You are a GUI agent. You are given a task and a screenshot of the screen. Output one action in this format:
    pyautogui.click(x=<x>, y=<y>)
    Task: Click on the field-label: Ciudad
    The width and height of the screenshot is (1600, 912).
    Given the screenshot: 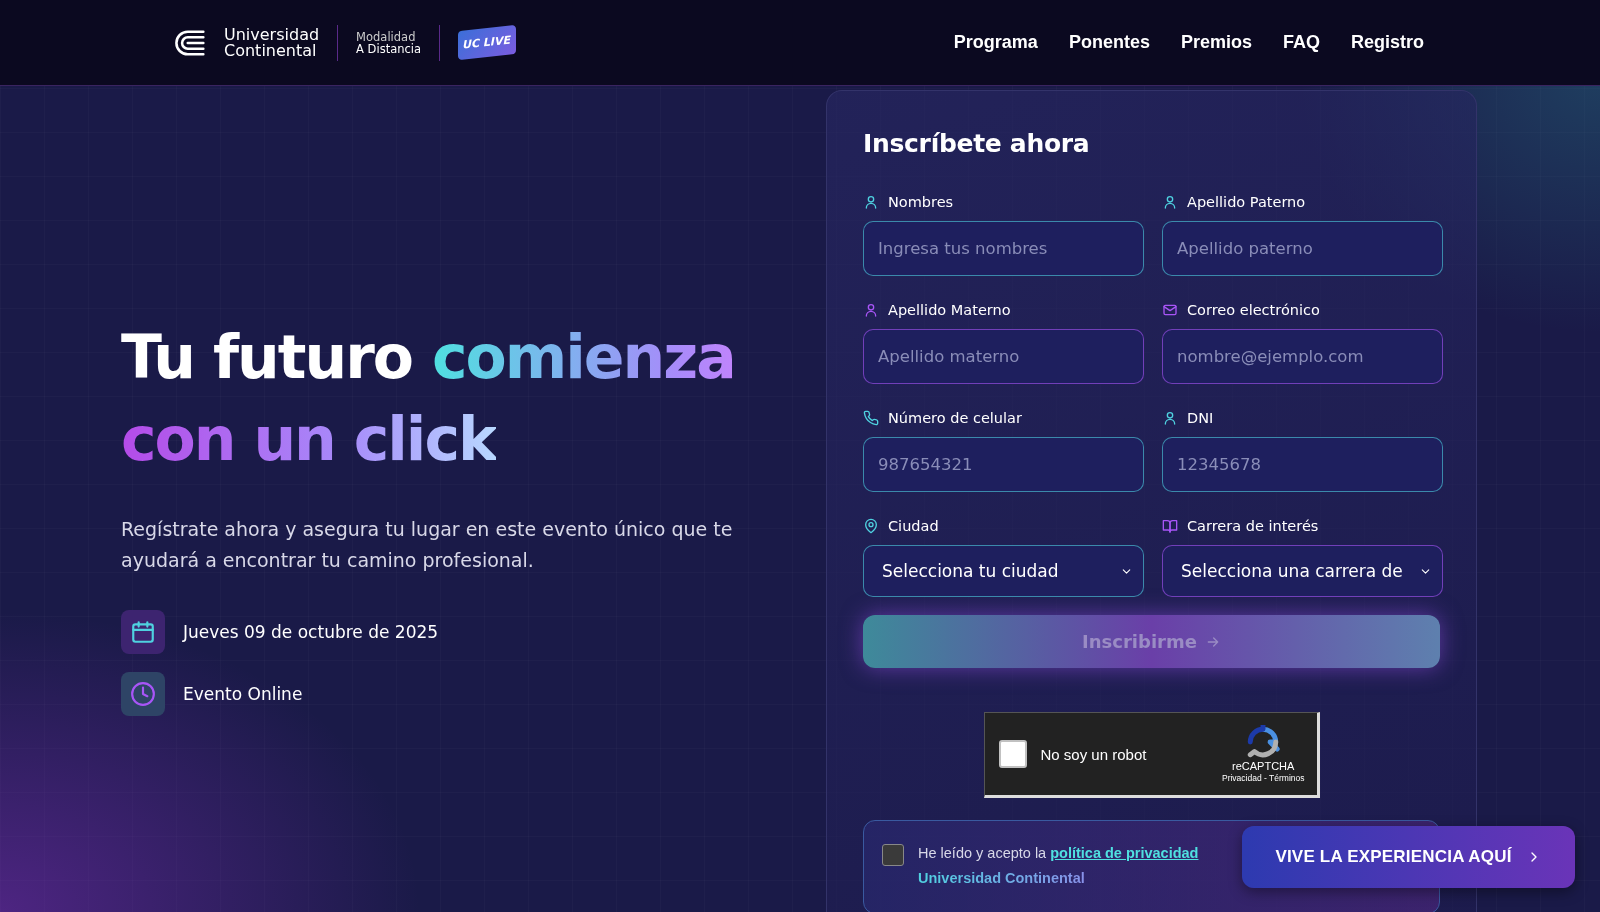 What is the action you would take?
    pyautogui.click(x=913, y=526)
    